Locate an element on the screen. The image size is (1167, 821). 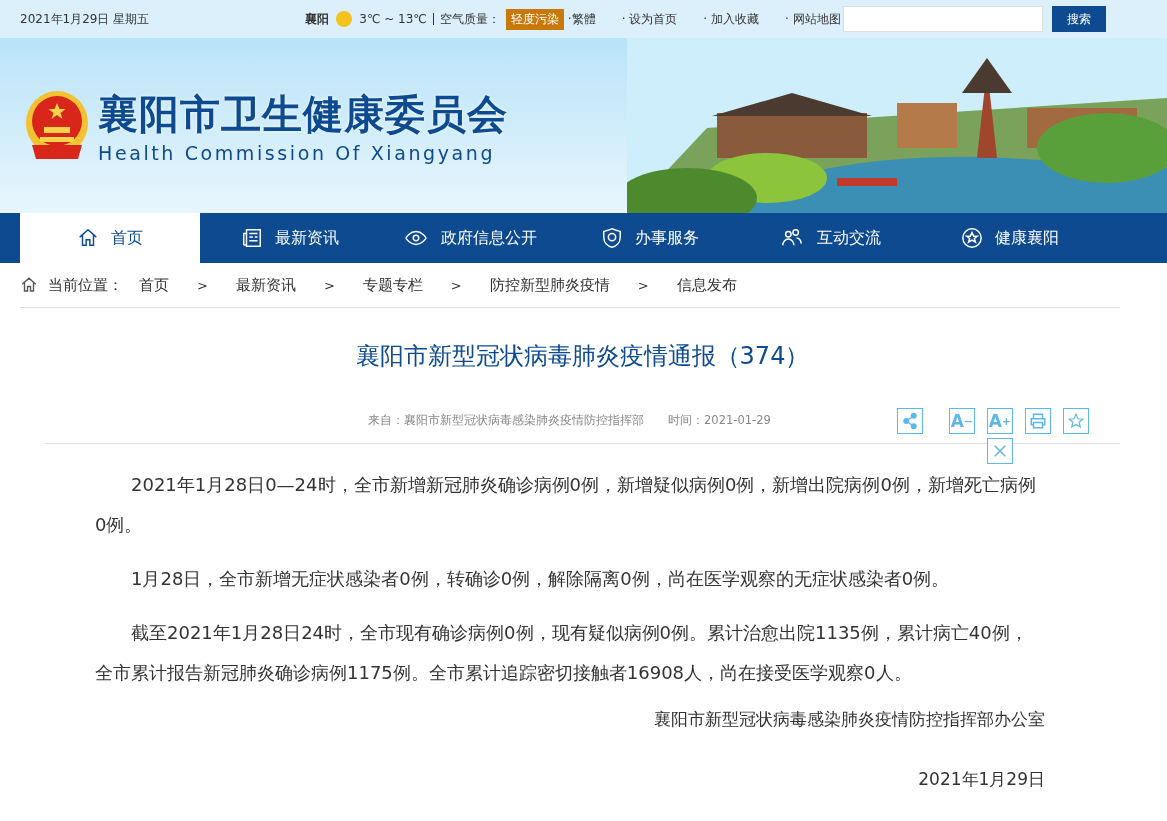
newspaper-icon is located at coordinates (252, 238).